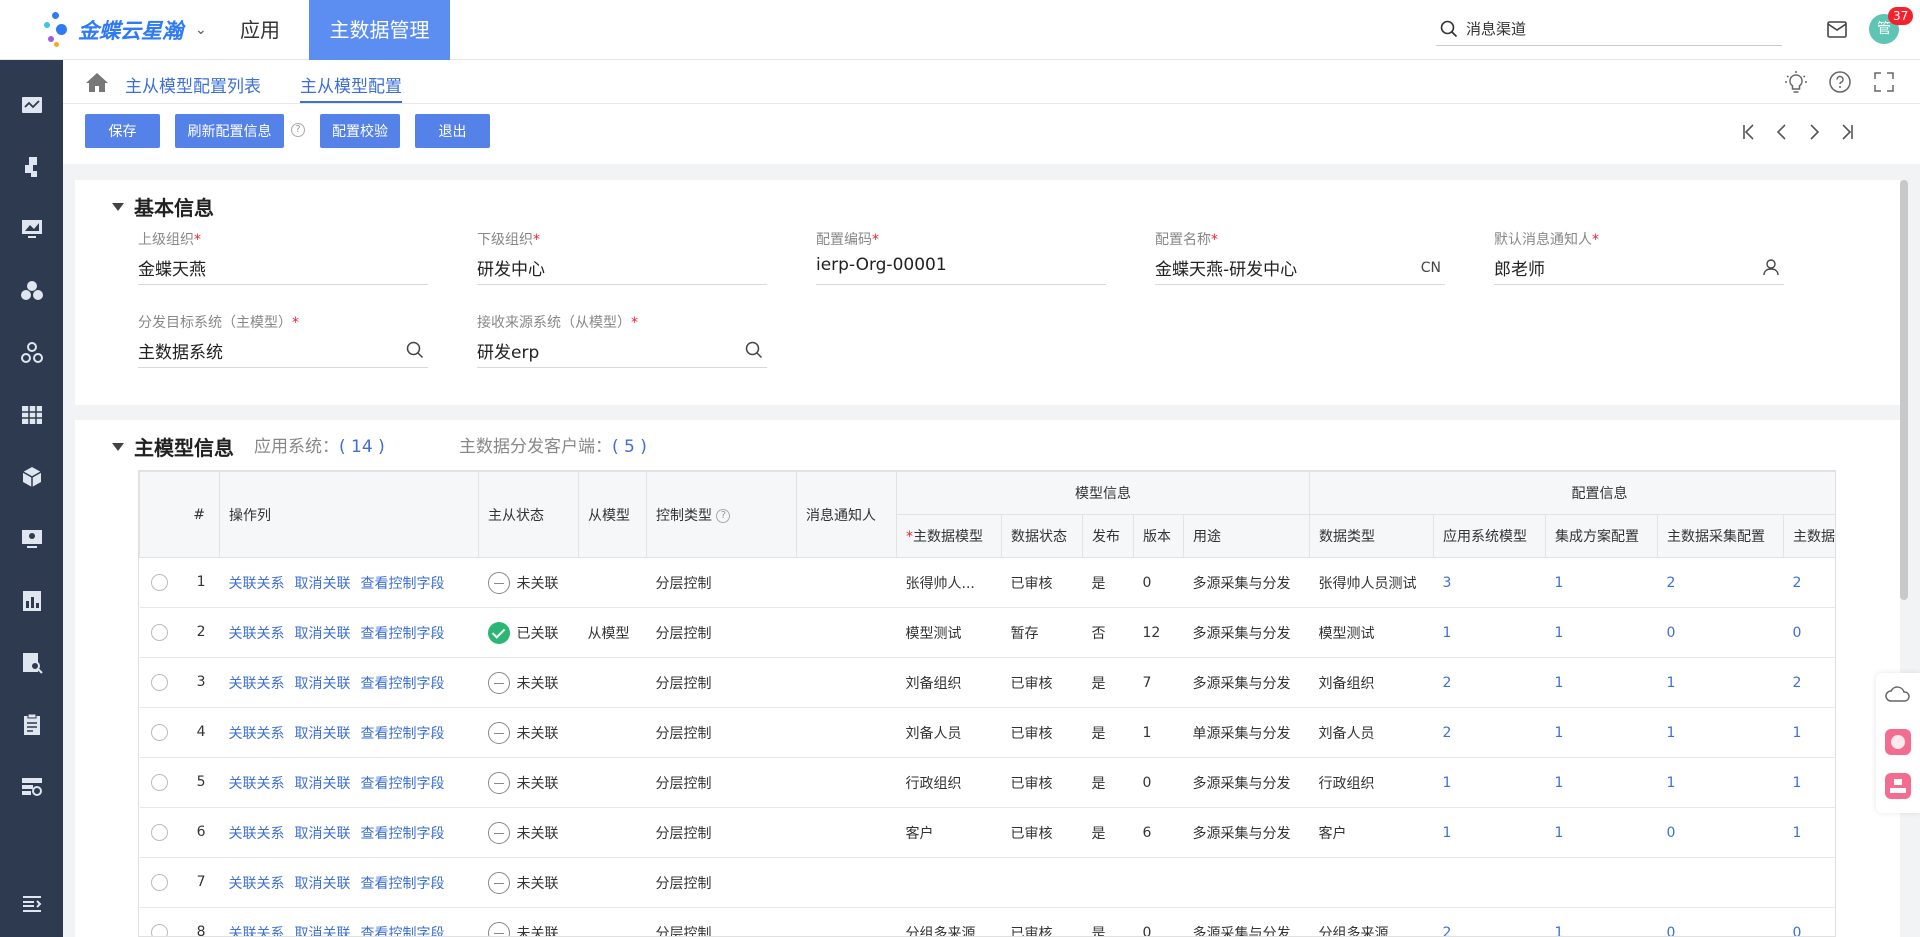 The width and height of the screenshot is (1920, 937). I want to click on settings-list-icon, so click(32, 787).